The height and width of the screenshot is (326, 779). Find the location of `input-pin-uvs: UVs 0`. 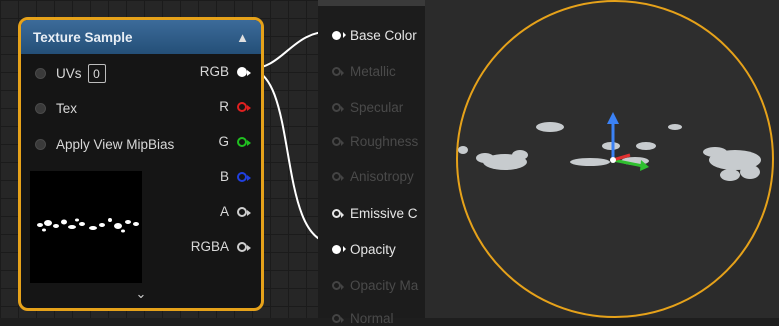

input-pin-uvs: UVs 0 is located at coordinates (70, 73).